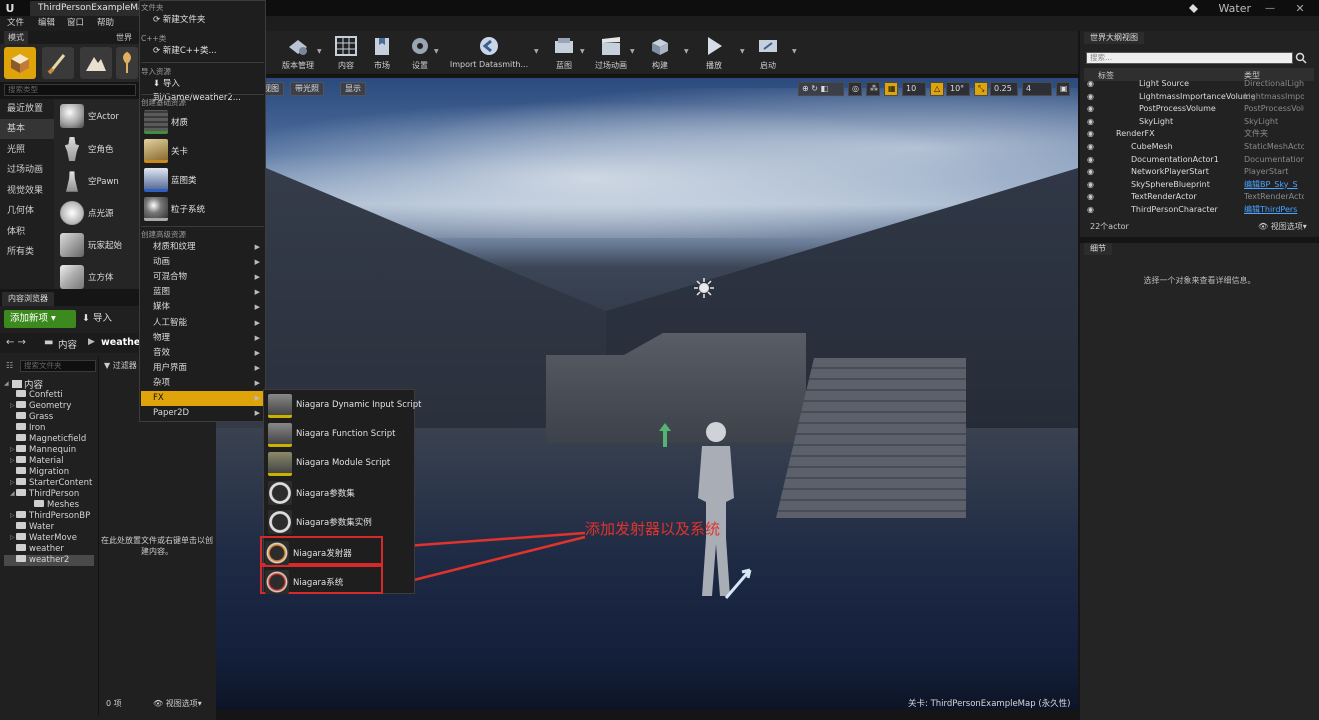  Describe the element at coordinates (1274, 185) in the screenshot. I see `actor-type: 编辑BP_Sky_S` at that location.